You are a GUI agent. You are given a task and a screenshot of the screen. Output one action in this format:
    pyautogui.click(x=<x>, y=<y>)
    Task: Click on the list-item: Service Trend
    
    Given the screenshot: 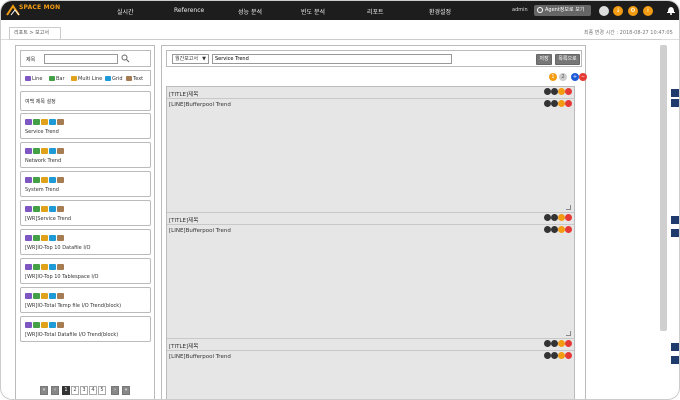 What is the action you would take?
    pyautogui.click(x=85, y=126)
    